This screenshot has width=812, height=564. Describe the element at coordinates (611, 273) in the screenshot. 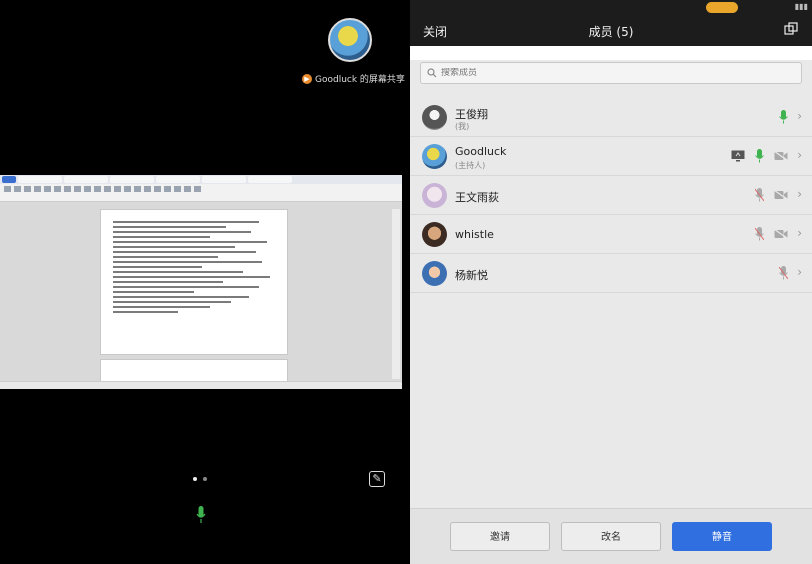

I see `member-row: 杨新悦 ›` at that location.